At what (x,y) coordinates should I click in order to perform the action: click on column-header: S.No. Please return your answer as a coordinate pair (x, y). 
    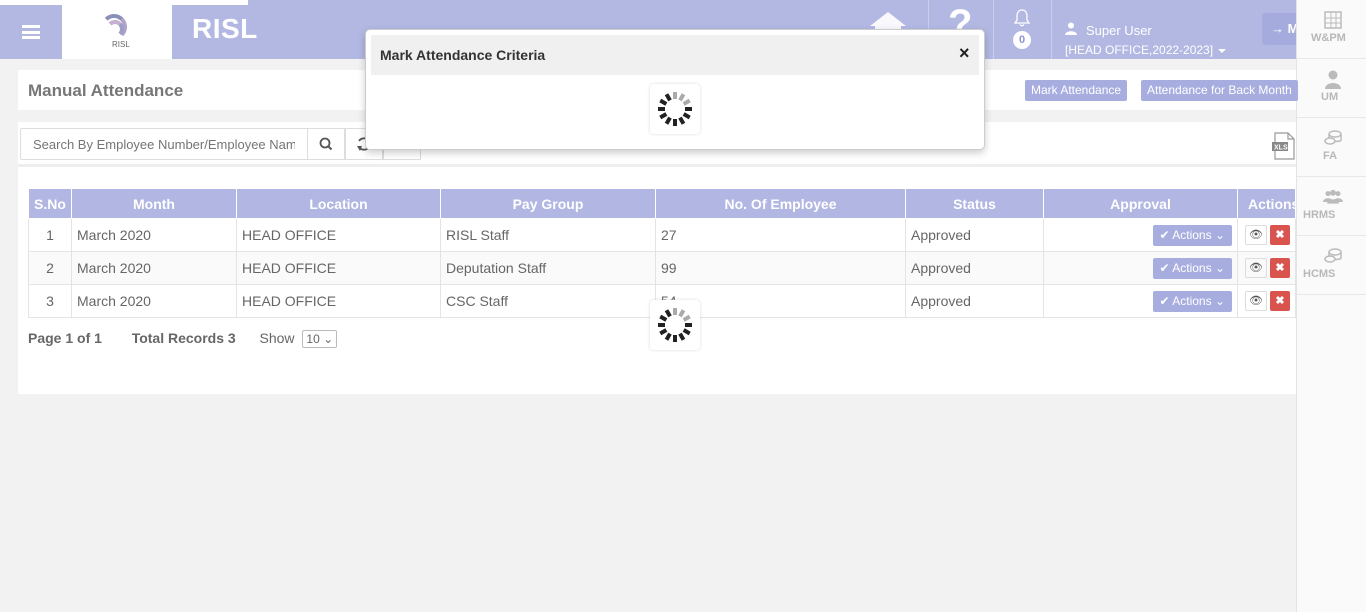
    Looking at the image, I should click on (50, 203).